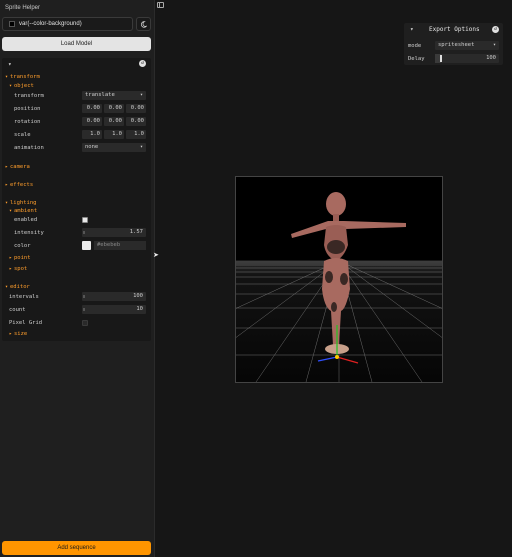 The width and height of the screenshot is (512, 557). What do you see at coordinates (23, 211) in the screenshot?
I see `subsection-ambient: ▾ ambient` at bounding box center [23, 211].